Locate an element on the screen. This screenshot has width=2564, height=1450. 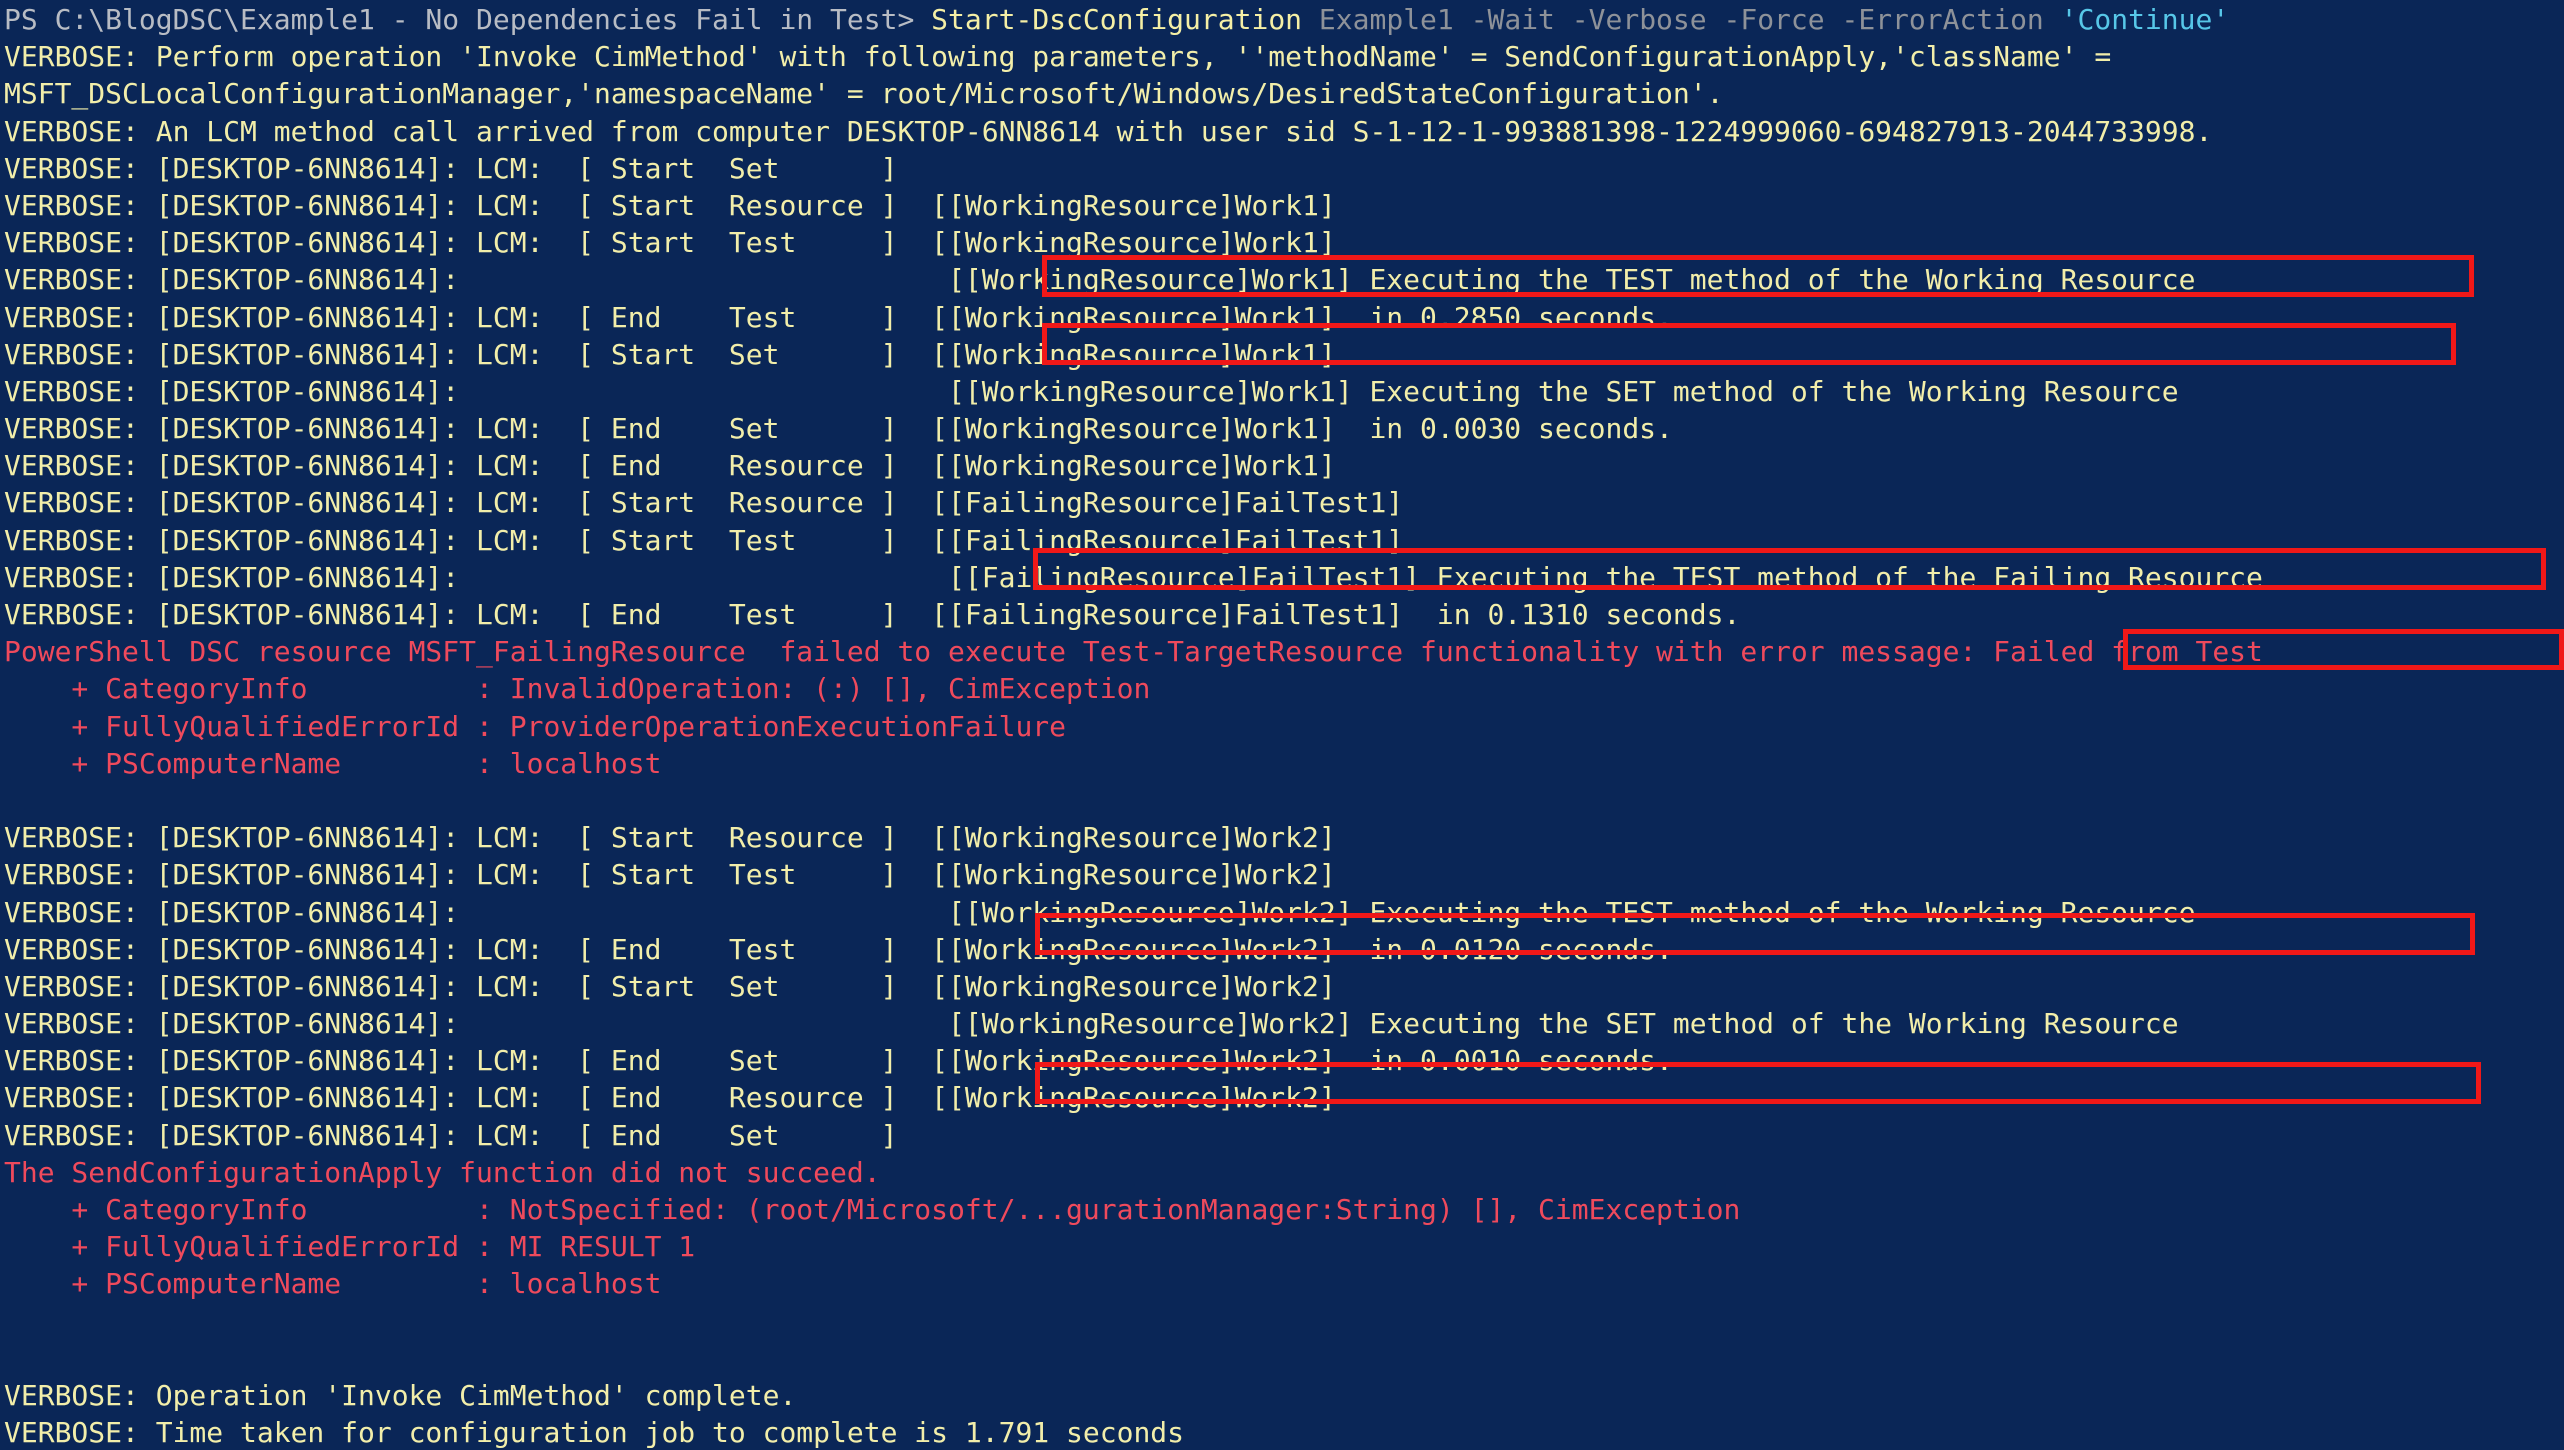
line-00-prompt-text: 'Continue' is located at coordinates (2145, 19).